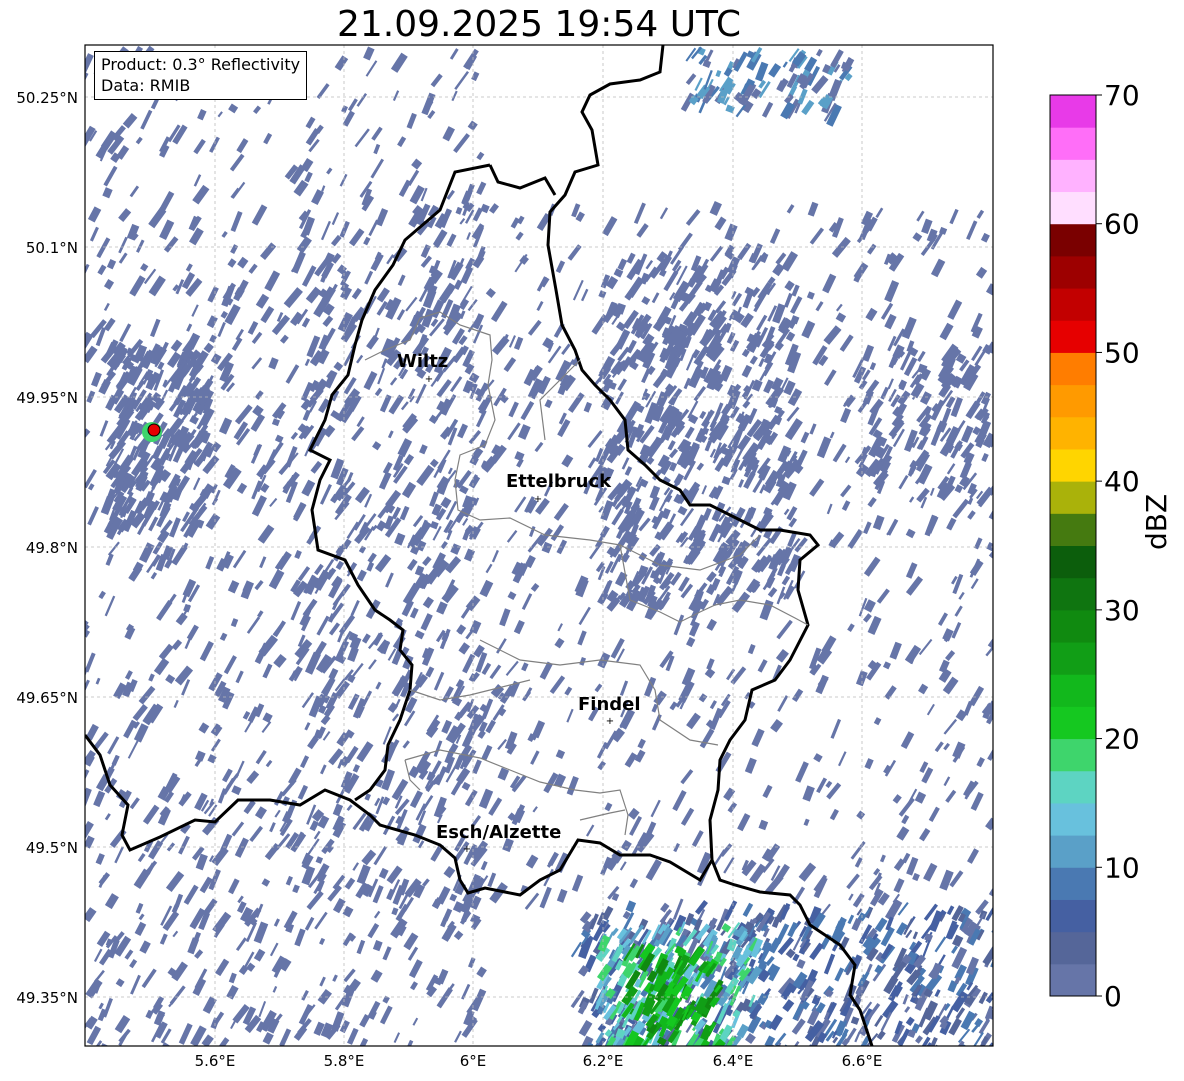 This screenshot has height=1081, width=1184. Describe the element at coordinates (152, 432) in the screenshot. I see `radar-site-icon` at that location.